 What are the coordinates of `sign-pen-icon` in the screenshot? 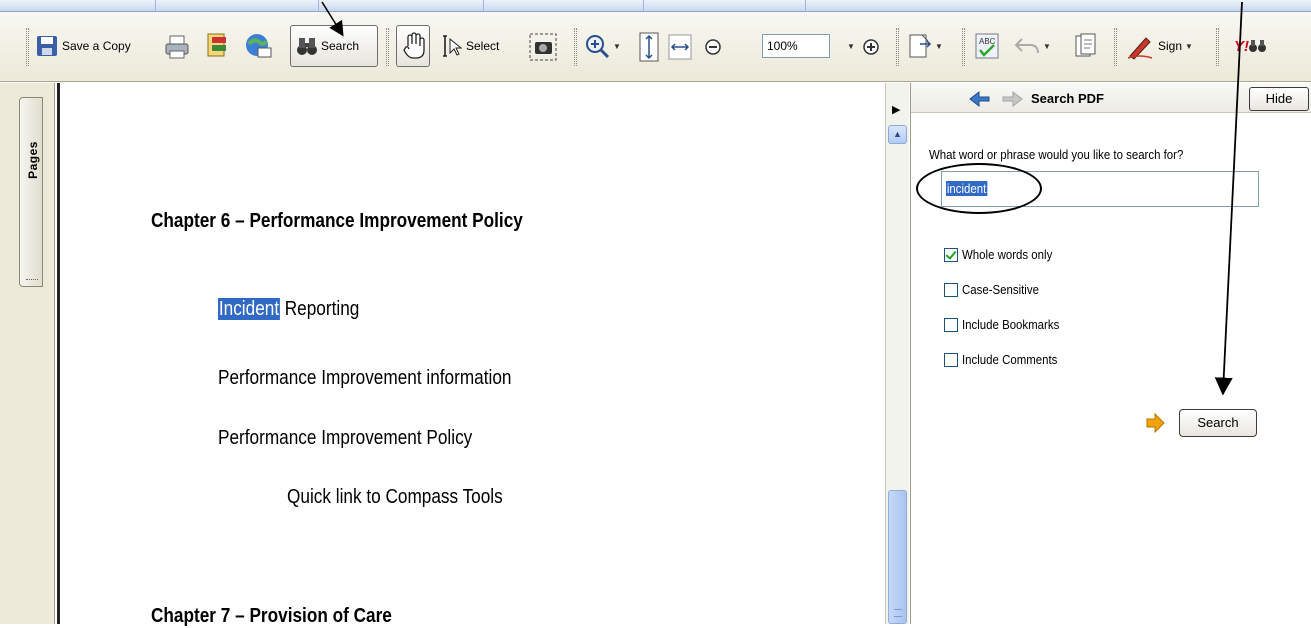 It's located at (1140, 48).